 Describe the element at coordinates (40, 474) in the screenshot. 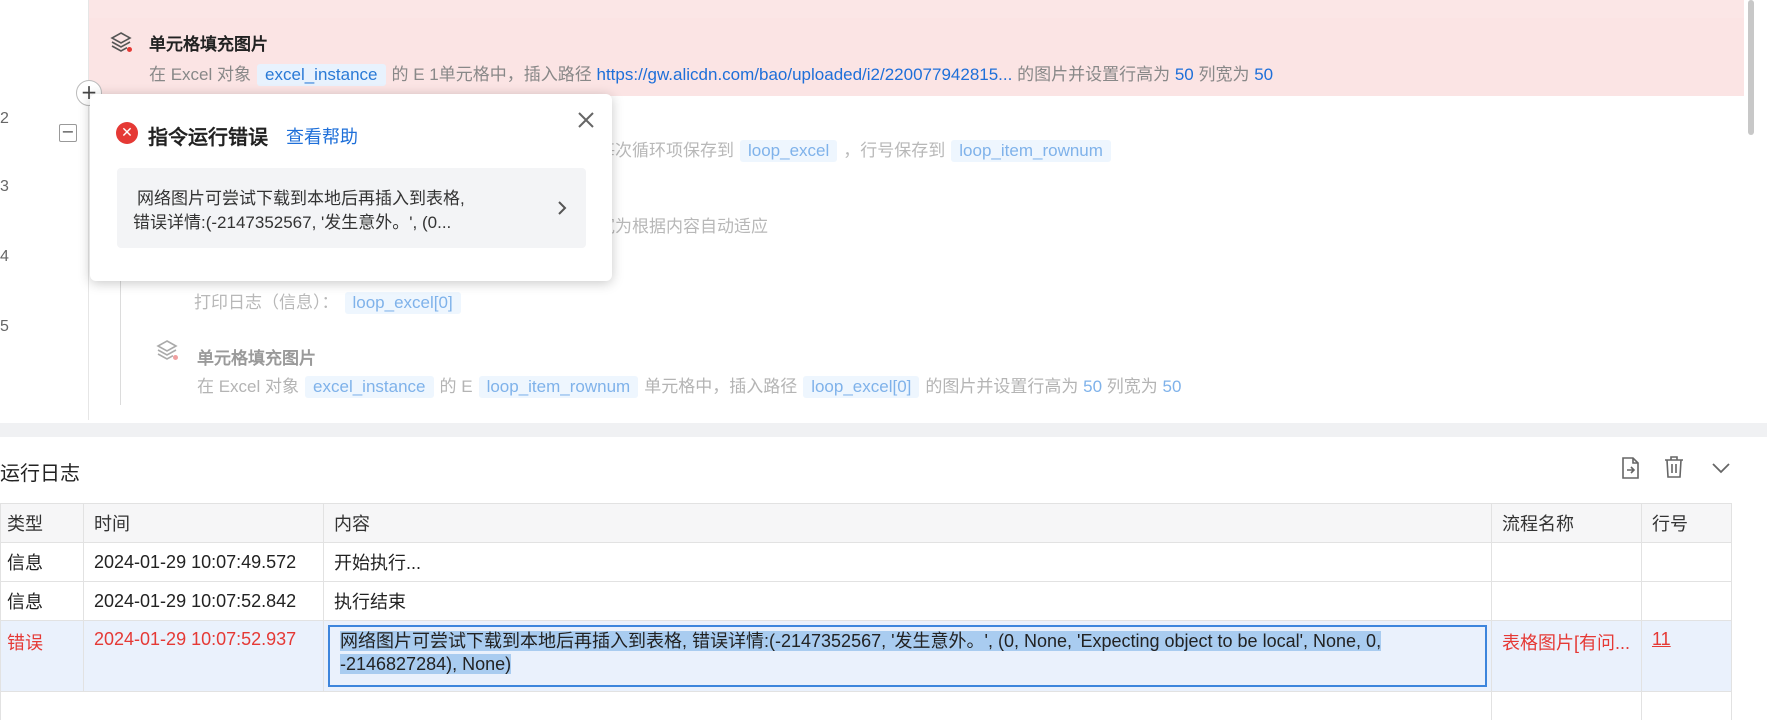

I see `log-panel-title: 运行日志` at that location.